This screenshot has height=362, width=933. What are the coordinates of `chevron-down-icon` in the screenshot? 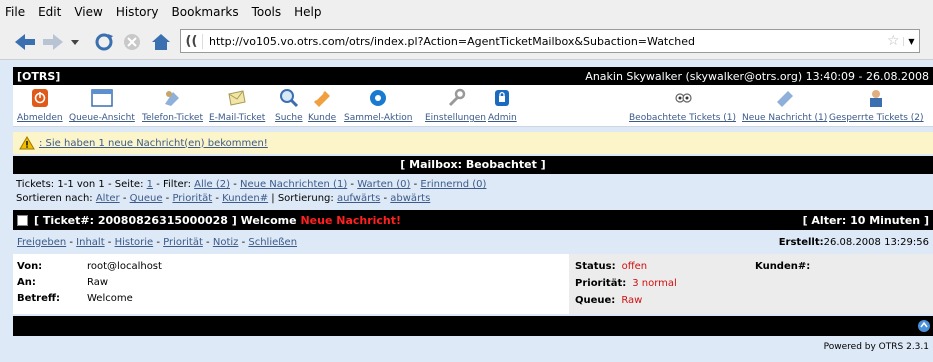 It's located at (75, 42).